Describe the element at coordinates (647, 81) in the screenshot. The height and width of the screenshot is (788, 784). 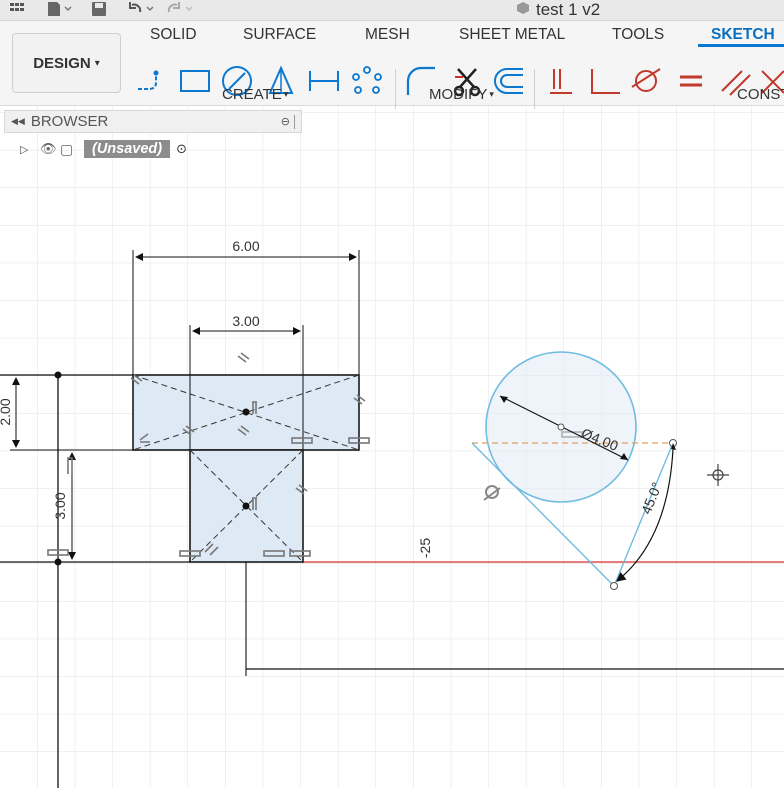
I see `tangent-constraint-icon` at that location.